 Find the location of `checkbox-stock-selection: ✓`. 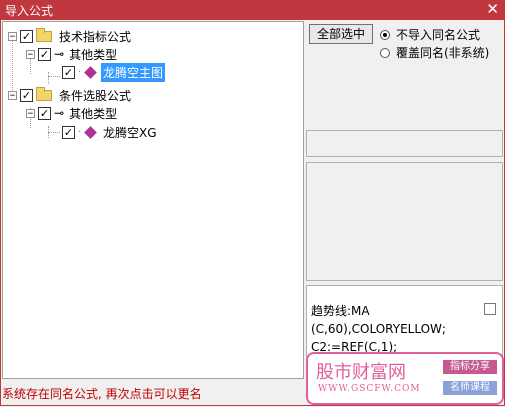

checkbox-stock-selection: ✓ is located at coordinates (26, 95).